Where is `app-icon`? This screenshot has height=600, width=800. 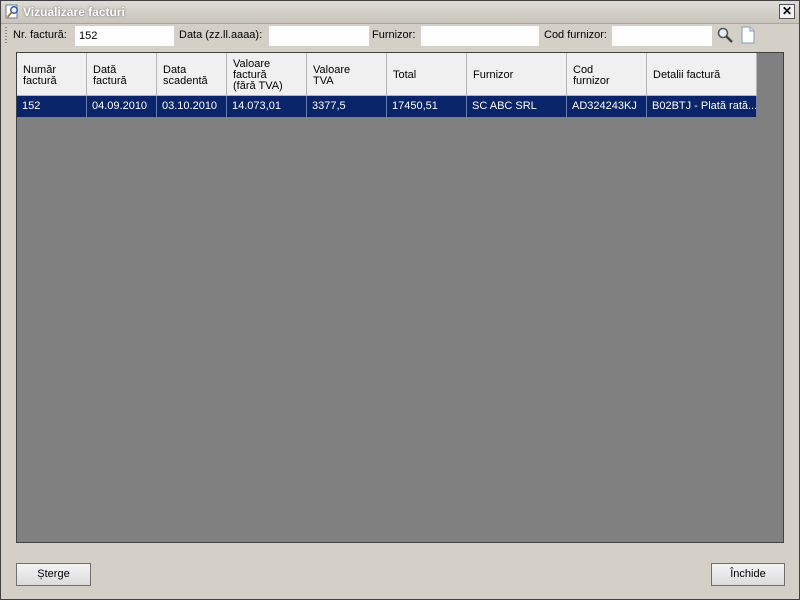 app-icon is located at coordinates (11, 11).